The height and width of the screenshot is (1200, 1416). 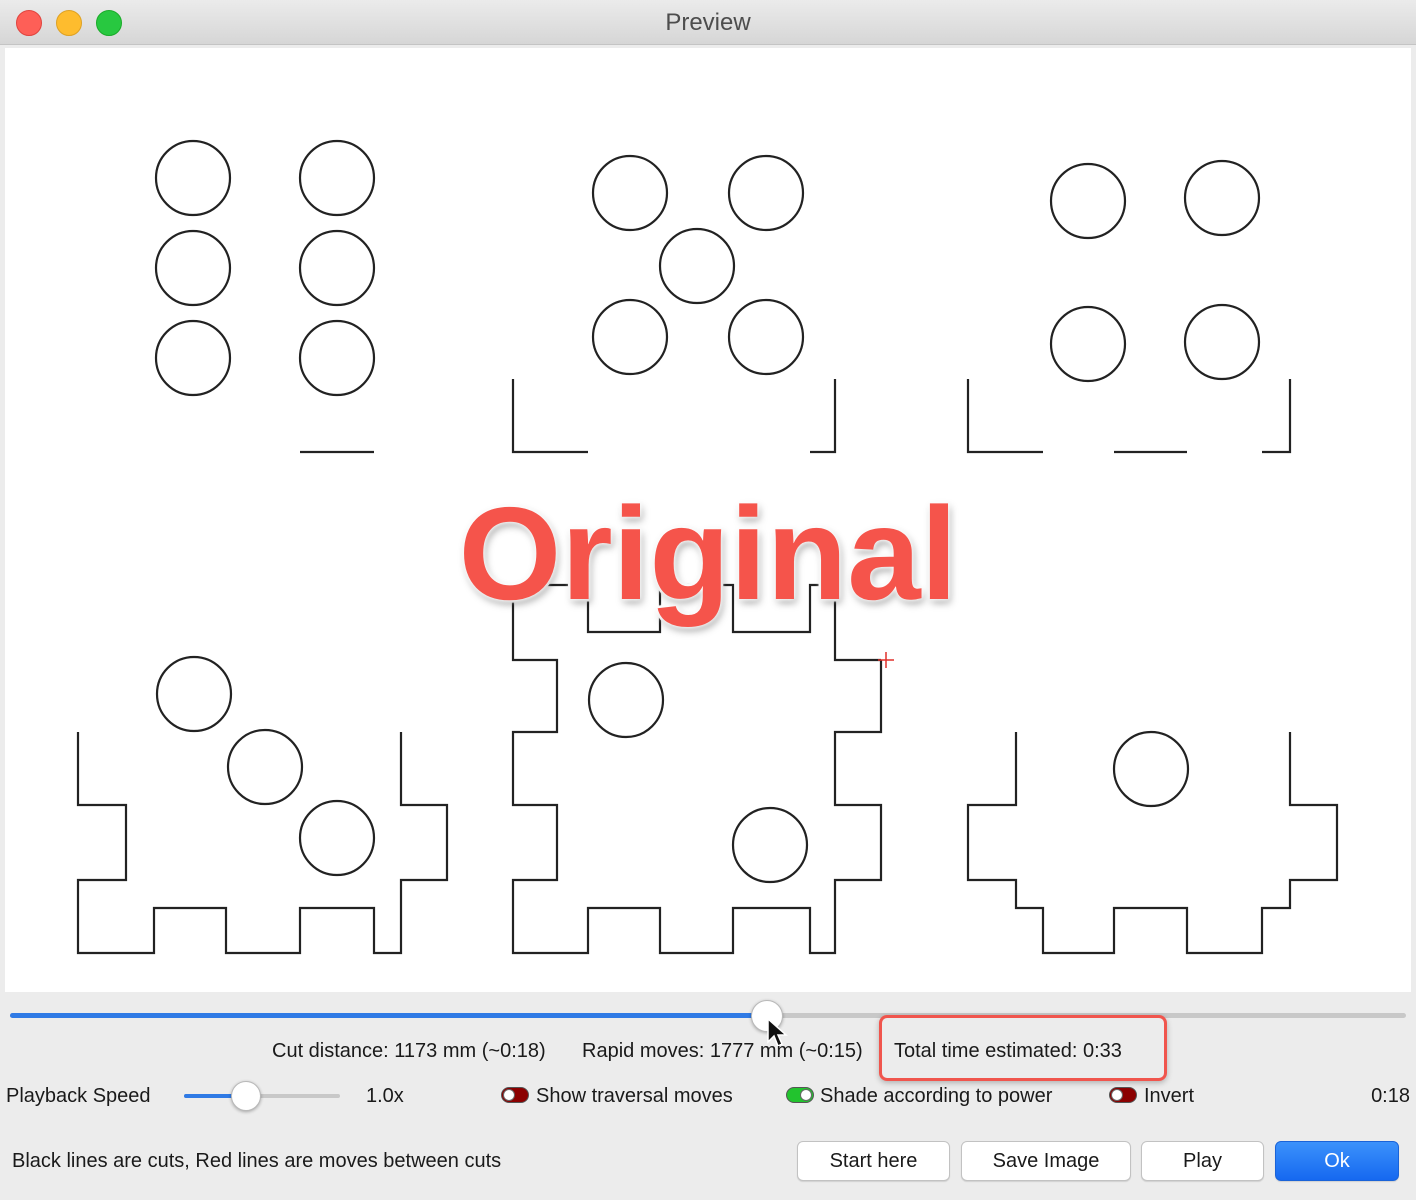 What do you see at coordinates (78, 1096) in the screenshot?
I see `playback-speed-label: Playback Speed` at bounding box center [78, 1096].